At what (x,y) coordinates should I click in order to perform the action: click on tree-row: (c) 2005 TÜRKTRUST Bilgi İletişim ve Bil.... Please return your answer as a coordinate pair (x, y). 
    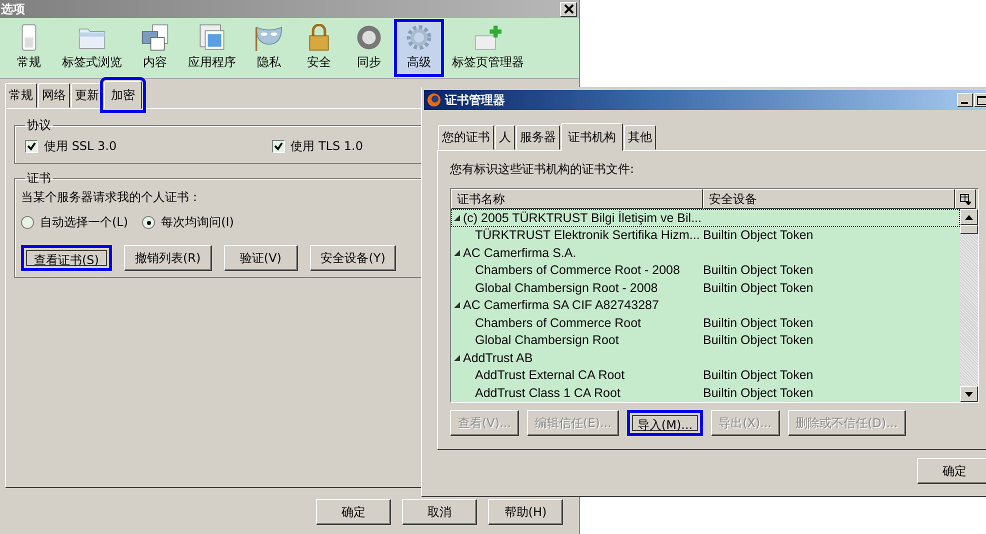
    Looking at the image, I should click on (705, 217).